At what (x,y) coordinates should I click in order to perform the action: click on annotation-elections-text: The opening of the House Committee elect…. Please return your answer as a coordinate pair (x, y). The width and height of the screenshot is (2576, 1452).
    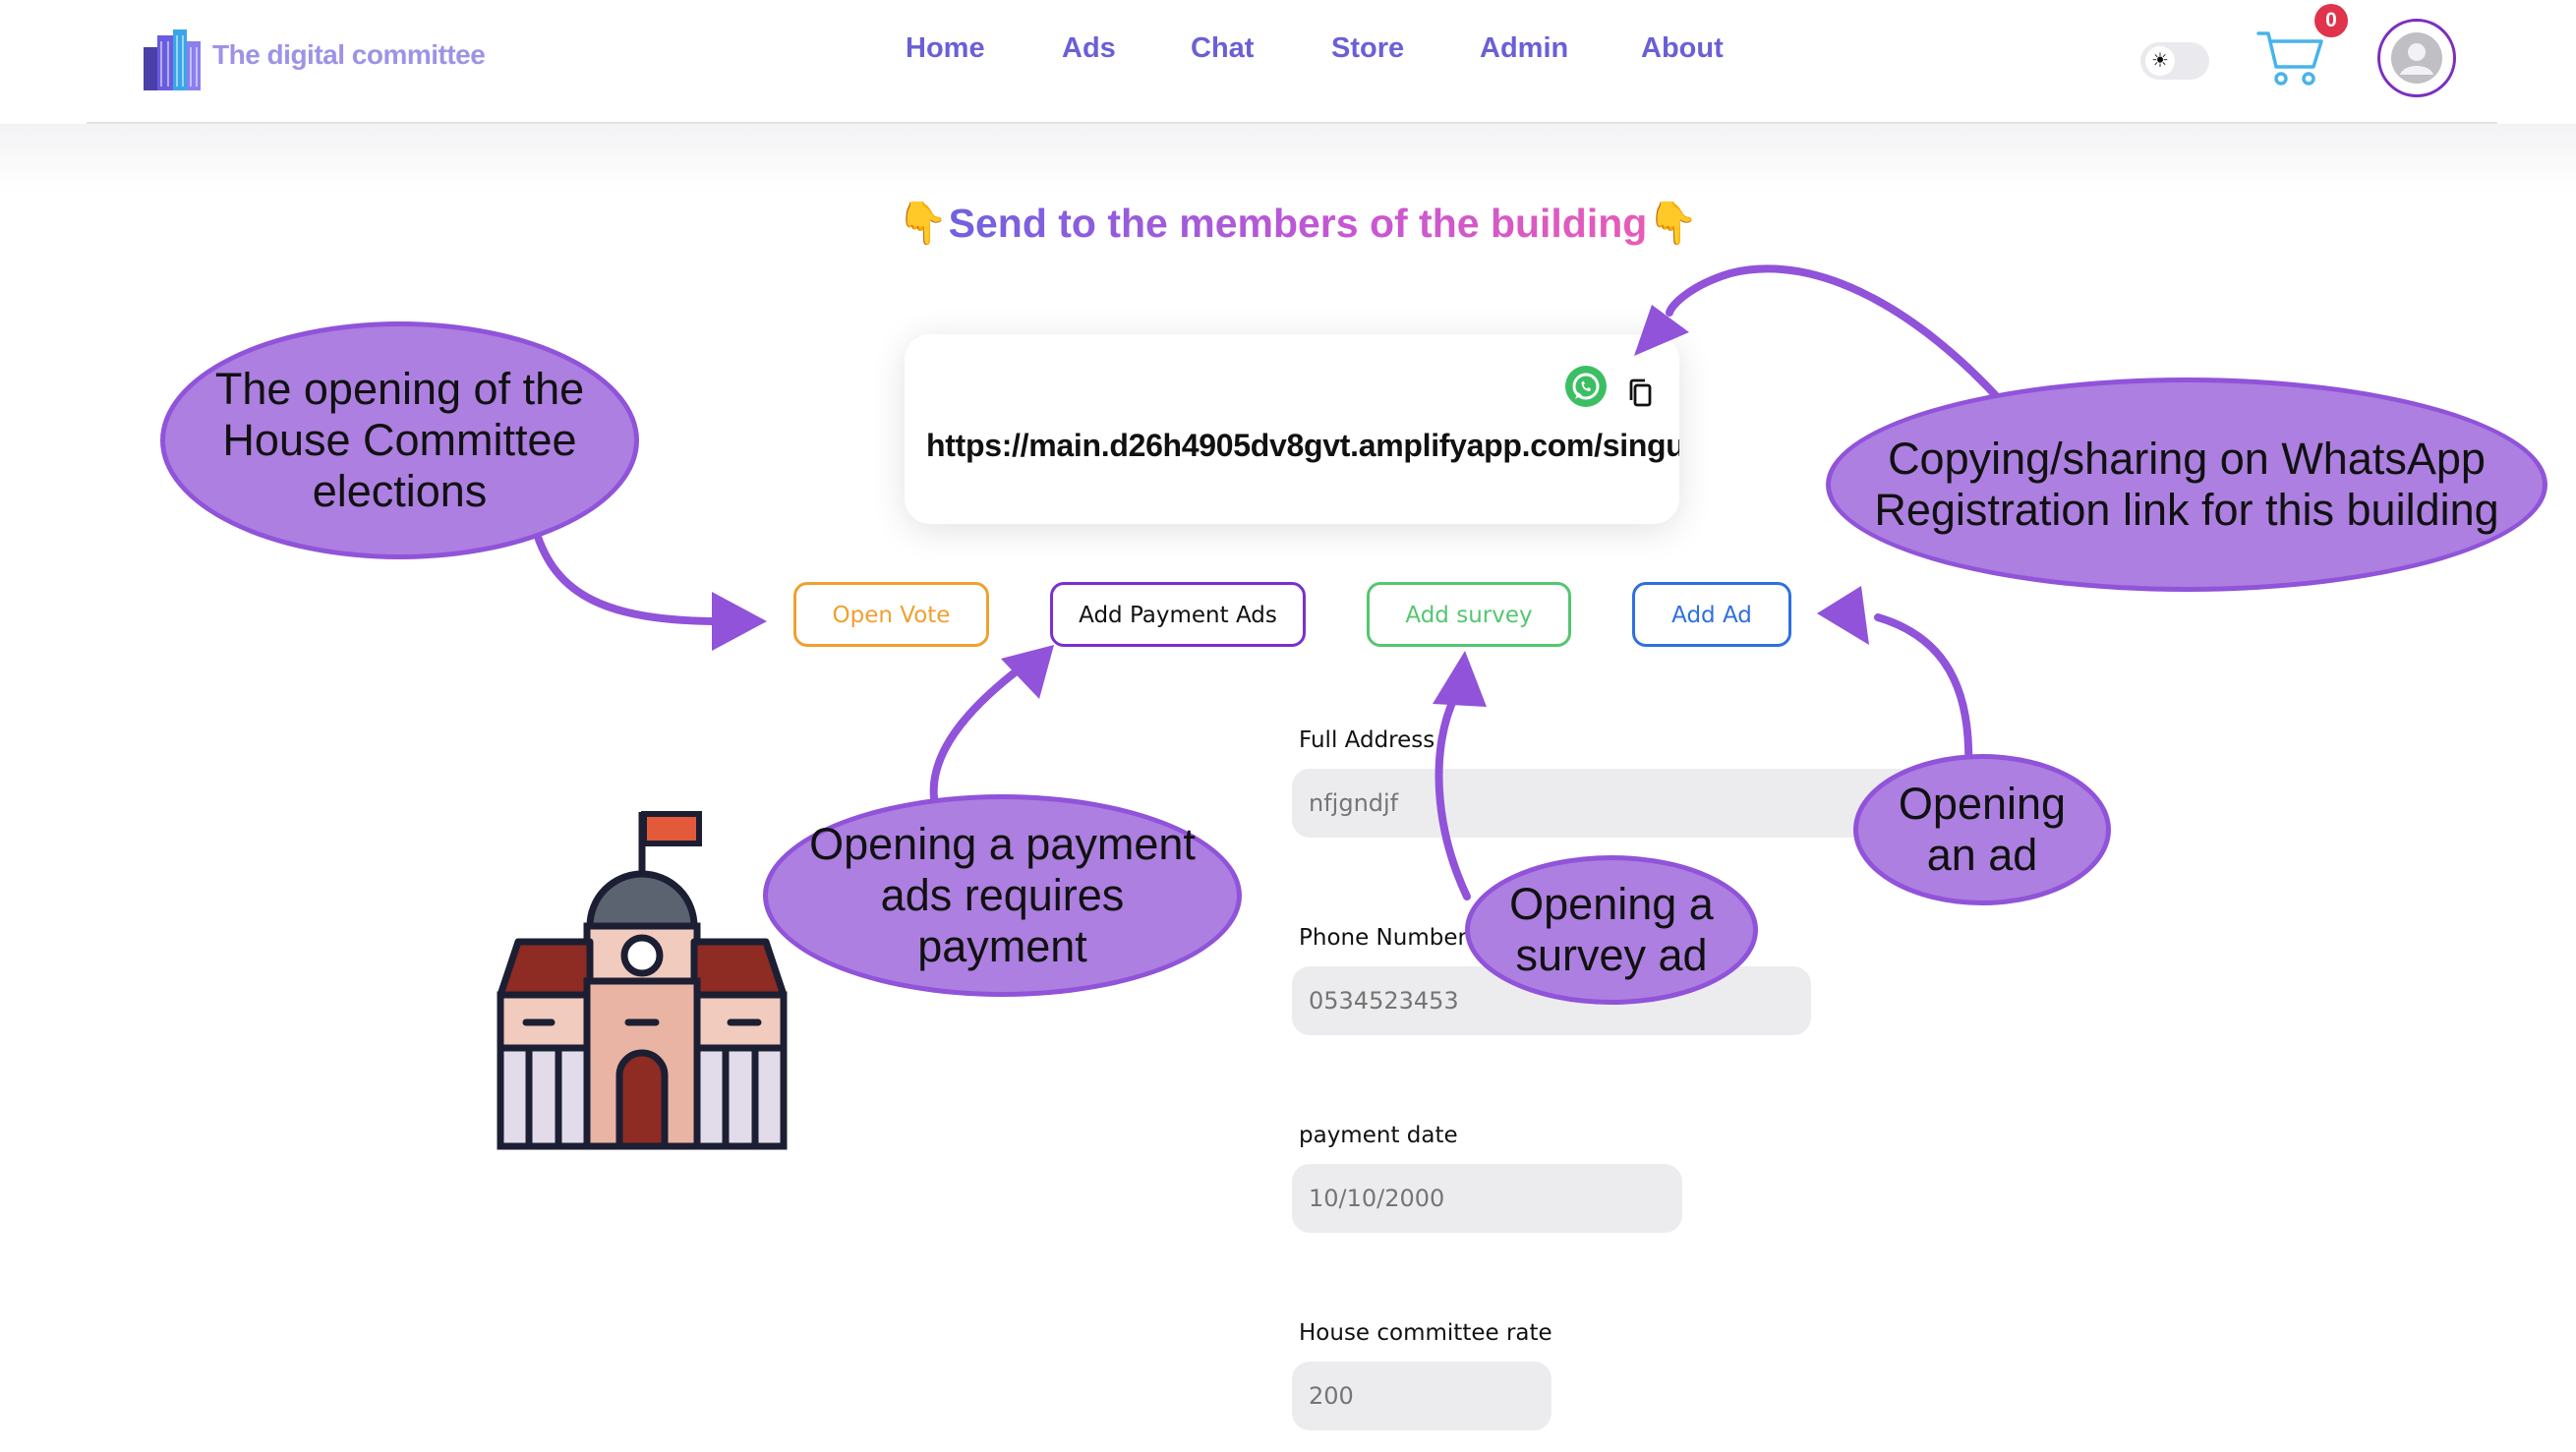
    Looking at the image, I should click on (399, 440).